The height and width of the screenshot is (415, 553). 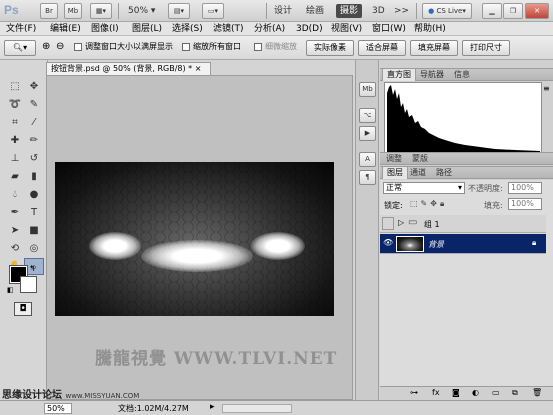 I want to click on tab-adjustments: 调整, so click(x=394, y=159).